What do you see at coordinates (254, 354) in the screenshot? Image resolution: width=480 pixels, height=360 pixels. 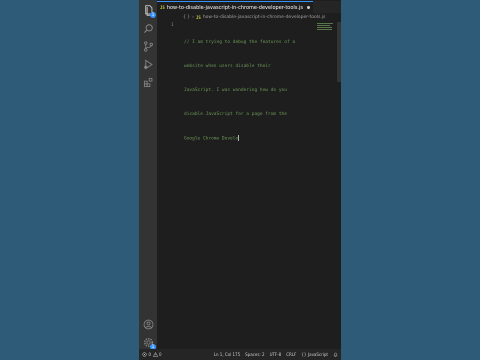 I see `indentation: Spaces: 2` at bounding box center [254, 354].